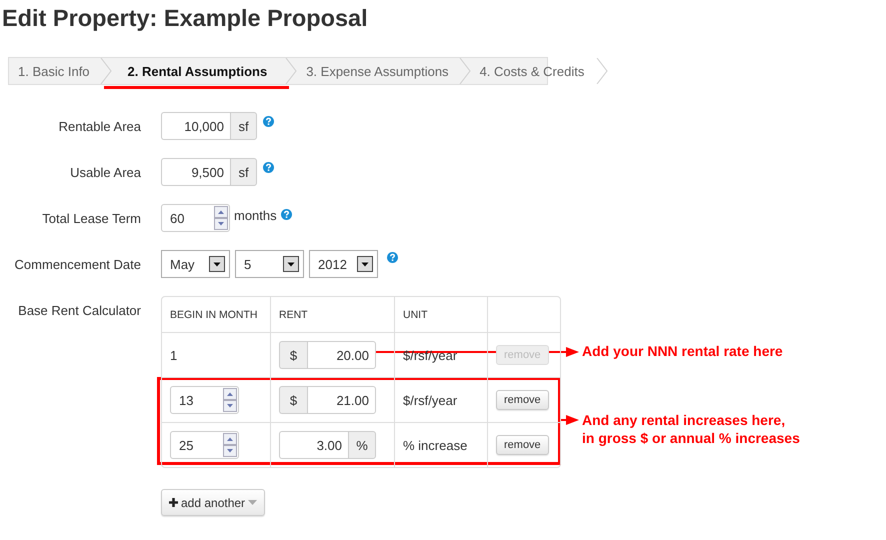  What do you see at coordinates (54, 71) in the screenshot?
I see `step-tab: 1. Basic Info` at bounding box center [54, 71].